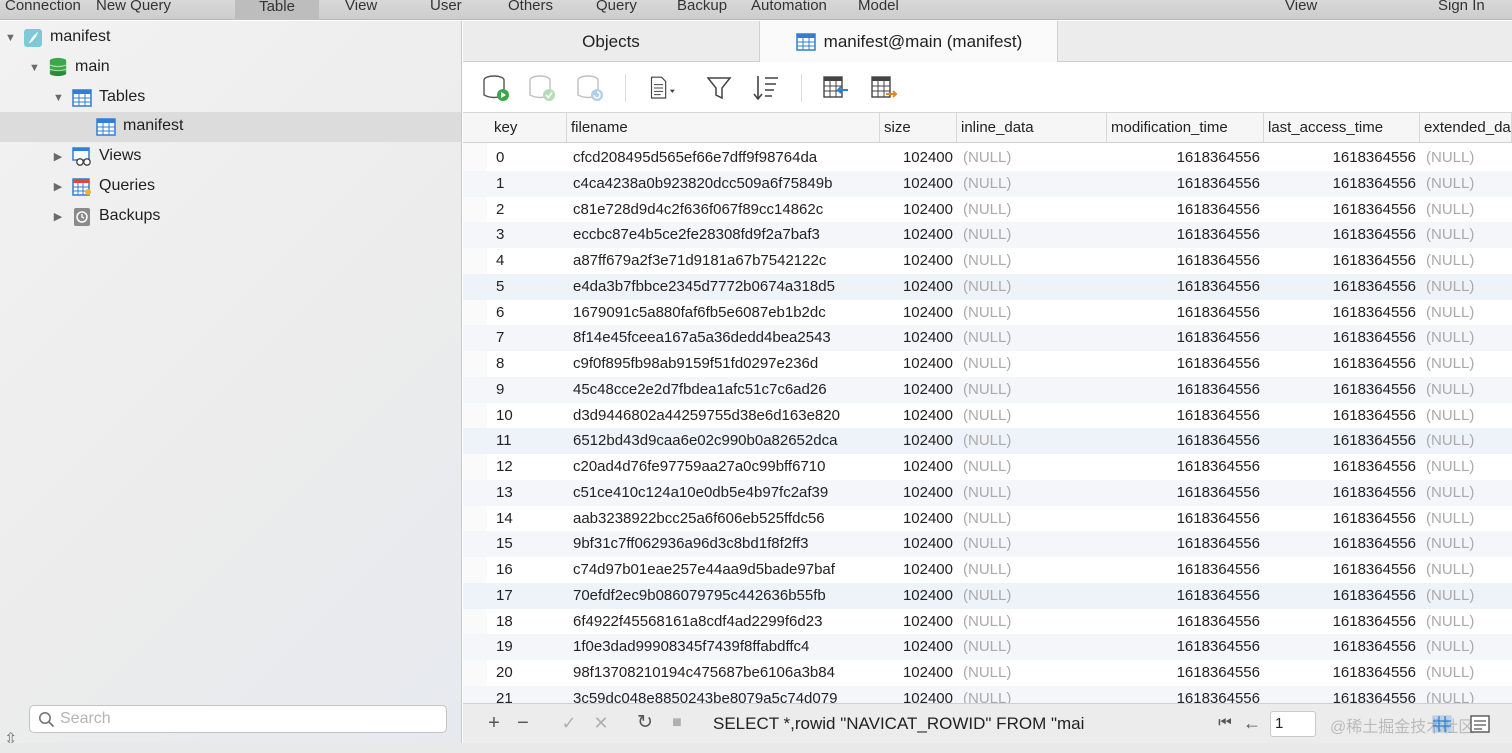 The image size is (1512, 753). I want to click on toolbar-connection: Connection, so click(43, 7).